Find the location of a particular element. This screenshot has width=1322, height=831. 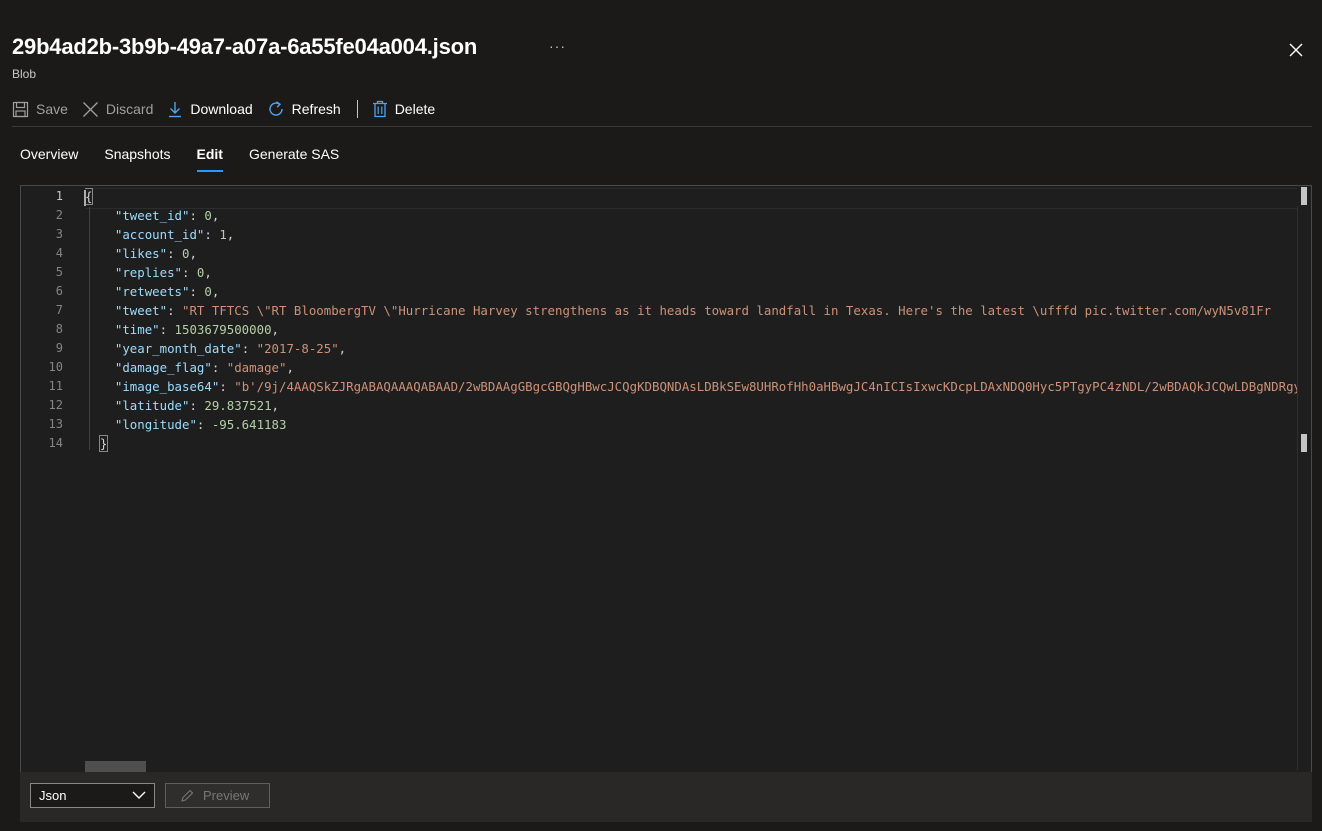

line-number: 1 is located at coordinates (59, 196).